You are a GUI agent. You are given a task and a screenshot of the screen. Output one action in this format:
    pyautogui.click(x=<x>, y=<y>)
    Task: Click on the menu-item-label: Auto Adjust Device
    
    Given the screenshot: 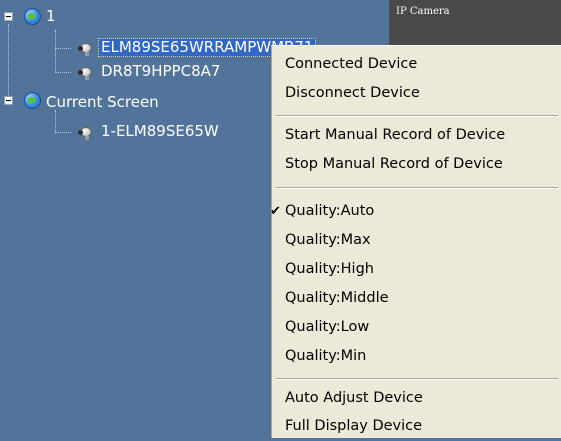 What is the action you would take?
    pyautogui.click(x=354, y=398)
    